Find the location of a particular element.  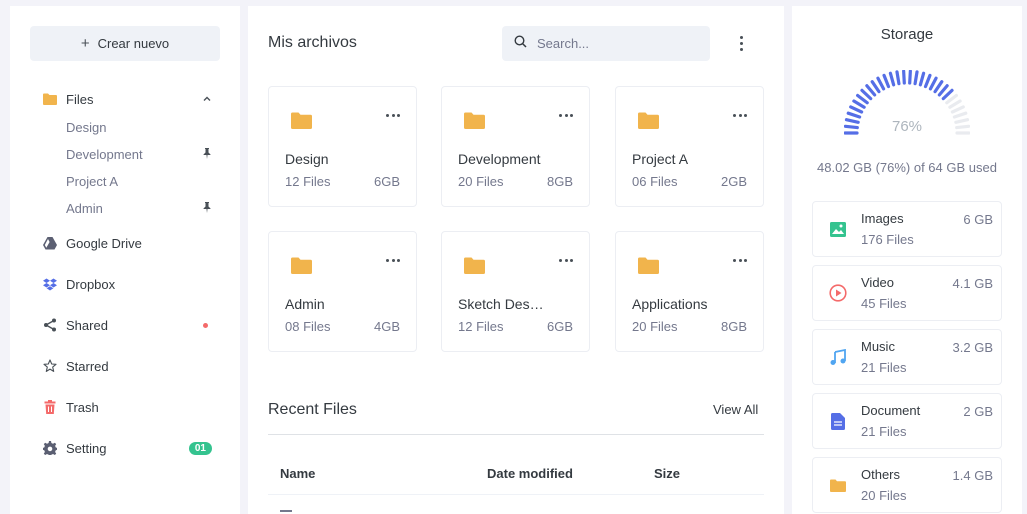

view-all-link: View All is located at coordinates (735, 409).